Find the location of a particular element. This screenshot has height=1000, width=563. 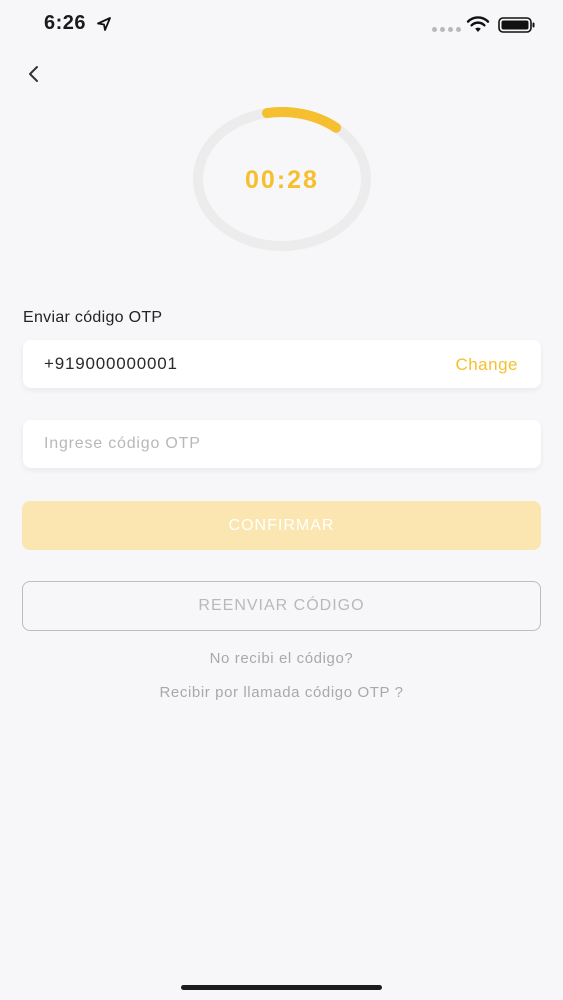

location-arrow-icon is located at coordinates (104, 24).